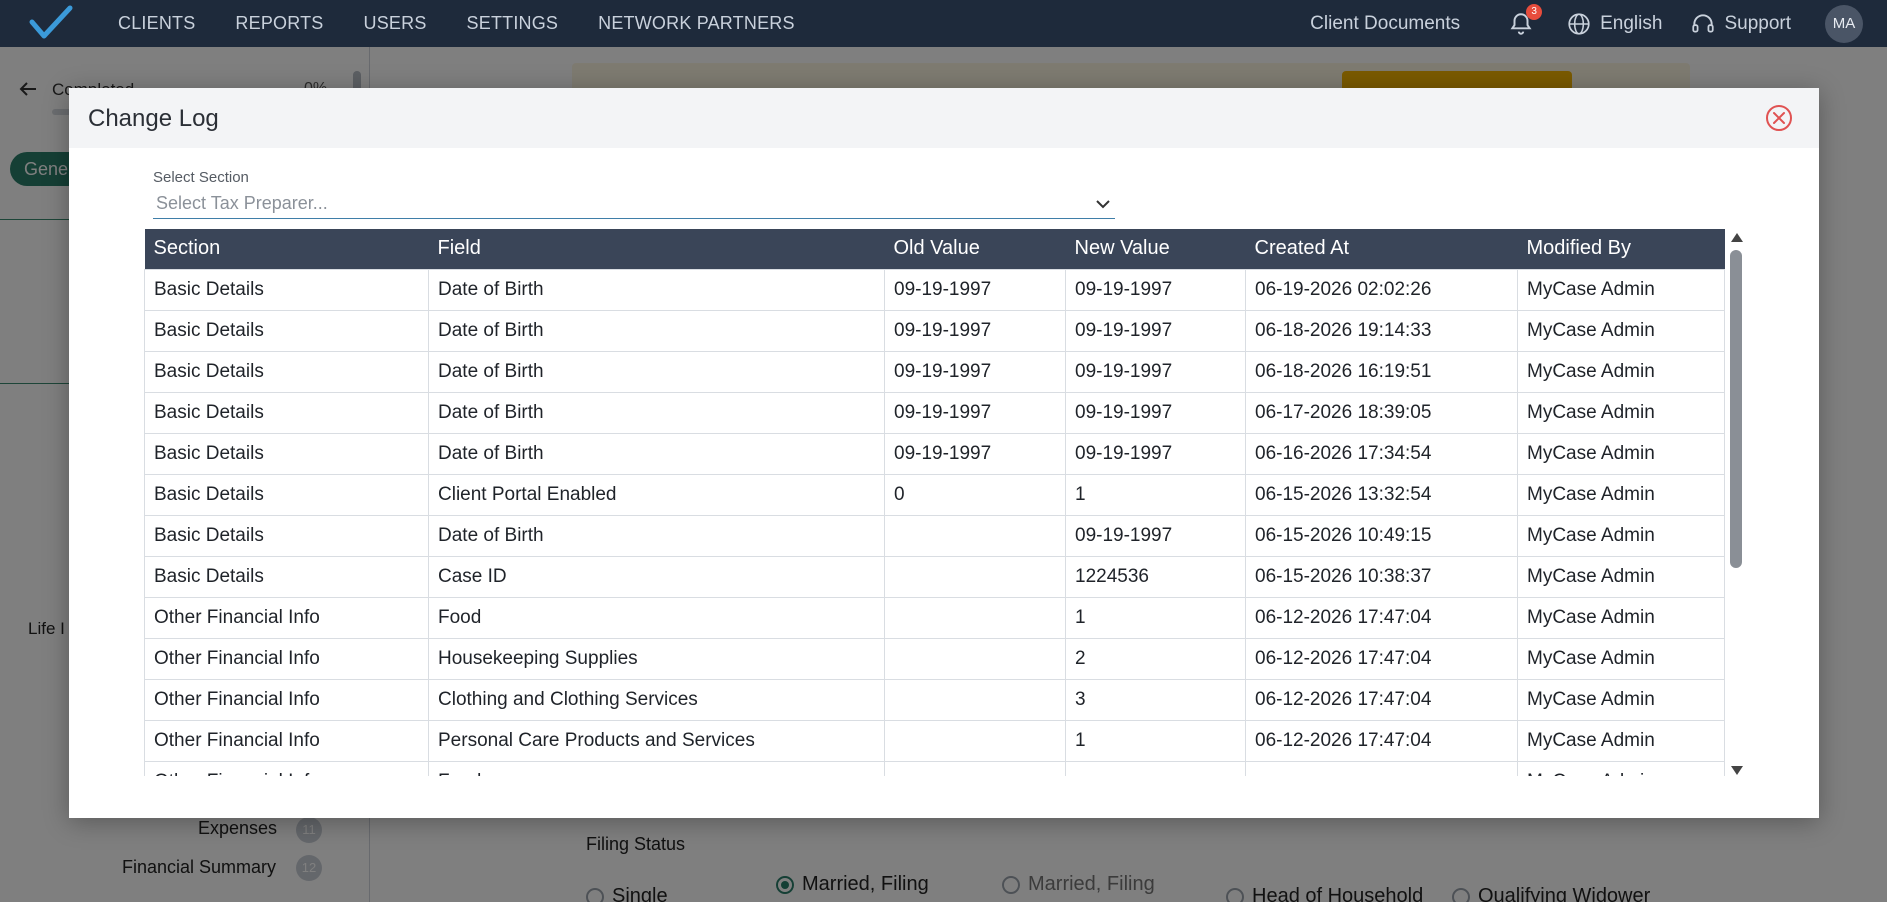 The width and height of the screenshot is (1887, 902). I want to click on cell-created-at: 06-17-2026 18:39:05, so click(1381, 412).